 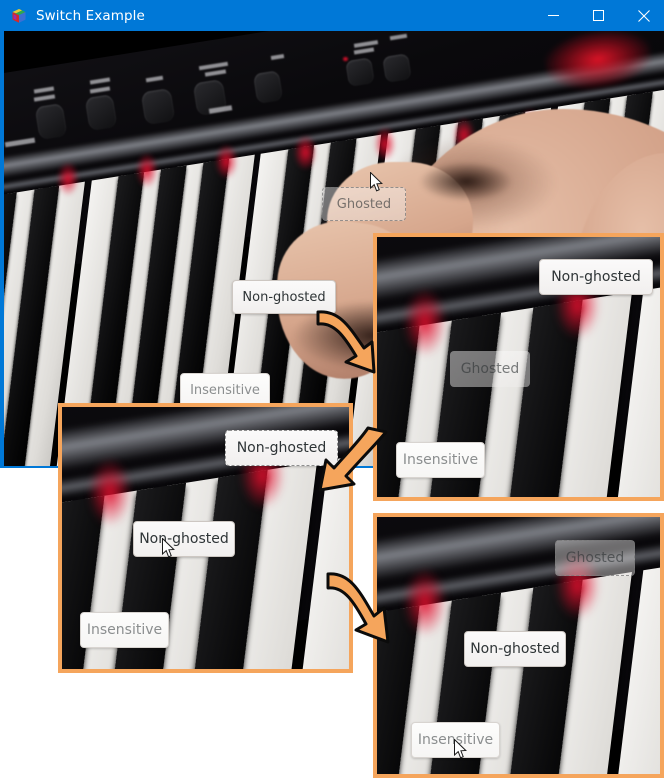 What do you see at coordinates (90, 15) in the screenshot?
I see `window-title: Switch Example` at bounding box center [90, 15].